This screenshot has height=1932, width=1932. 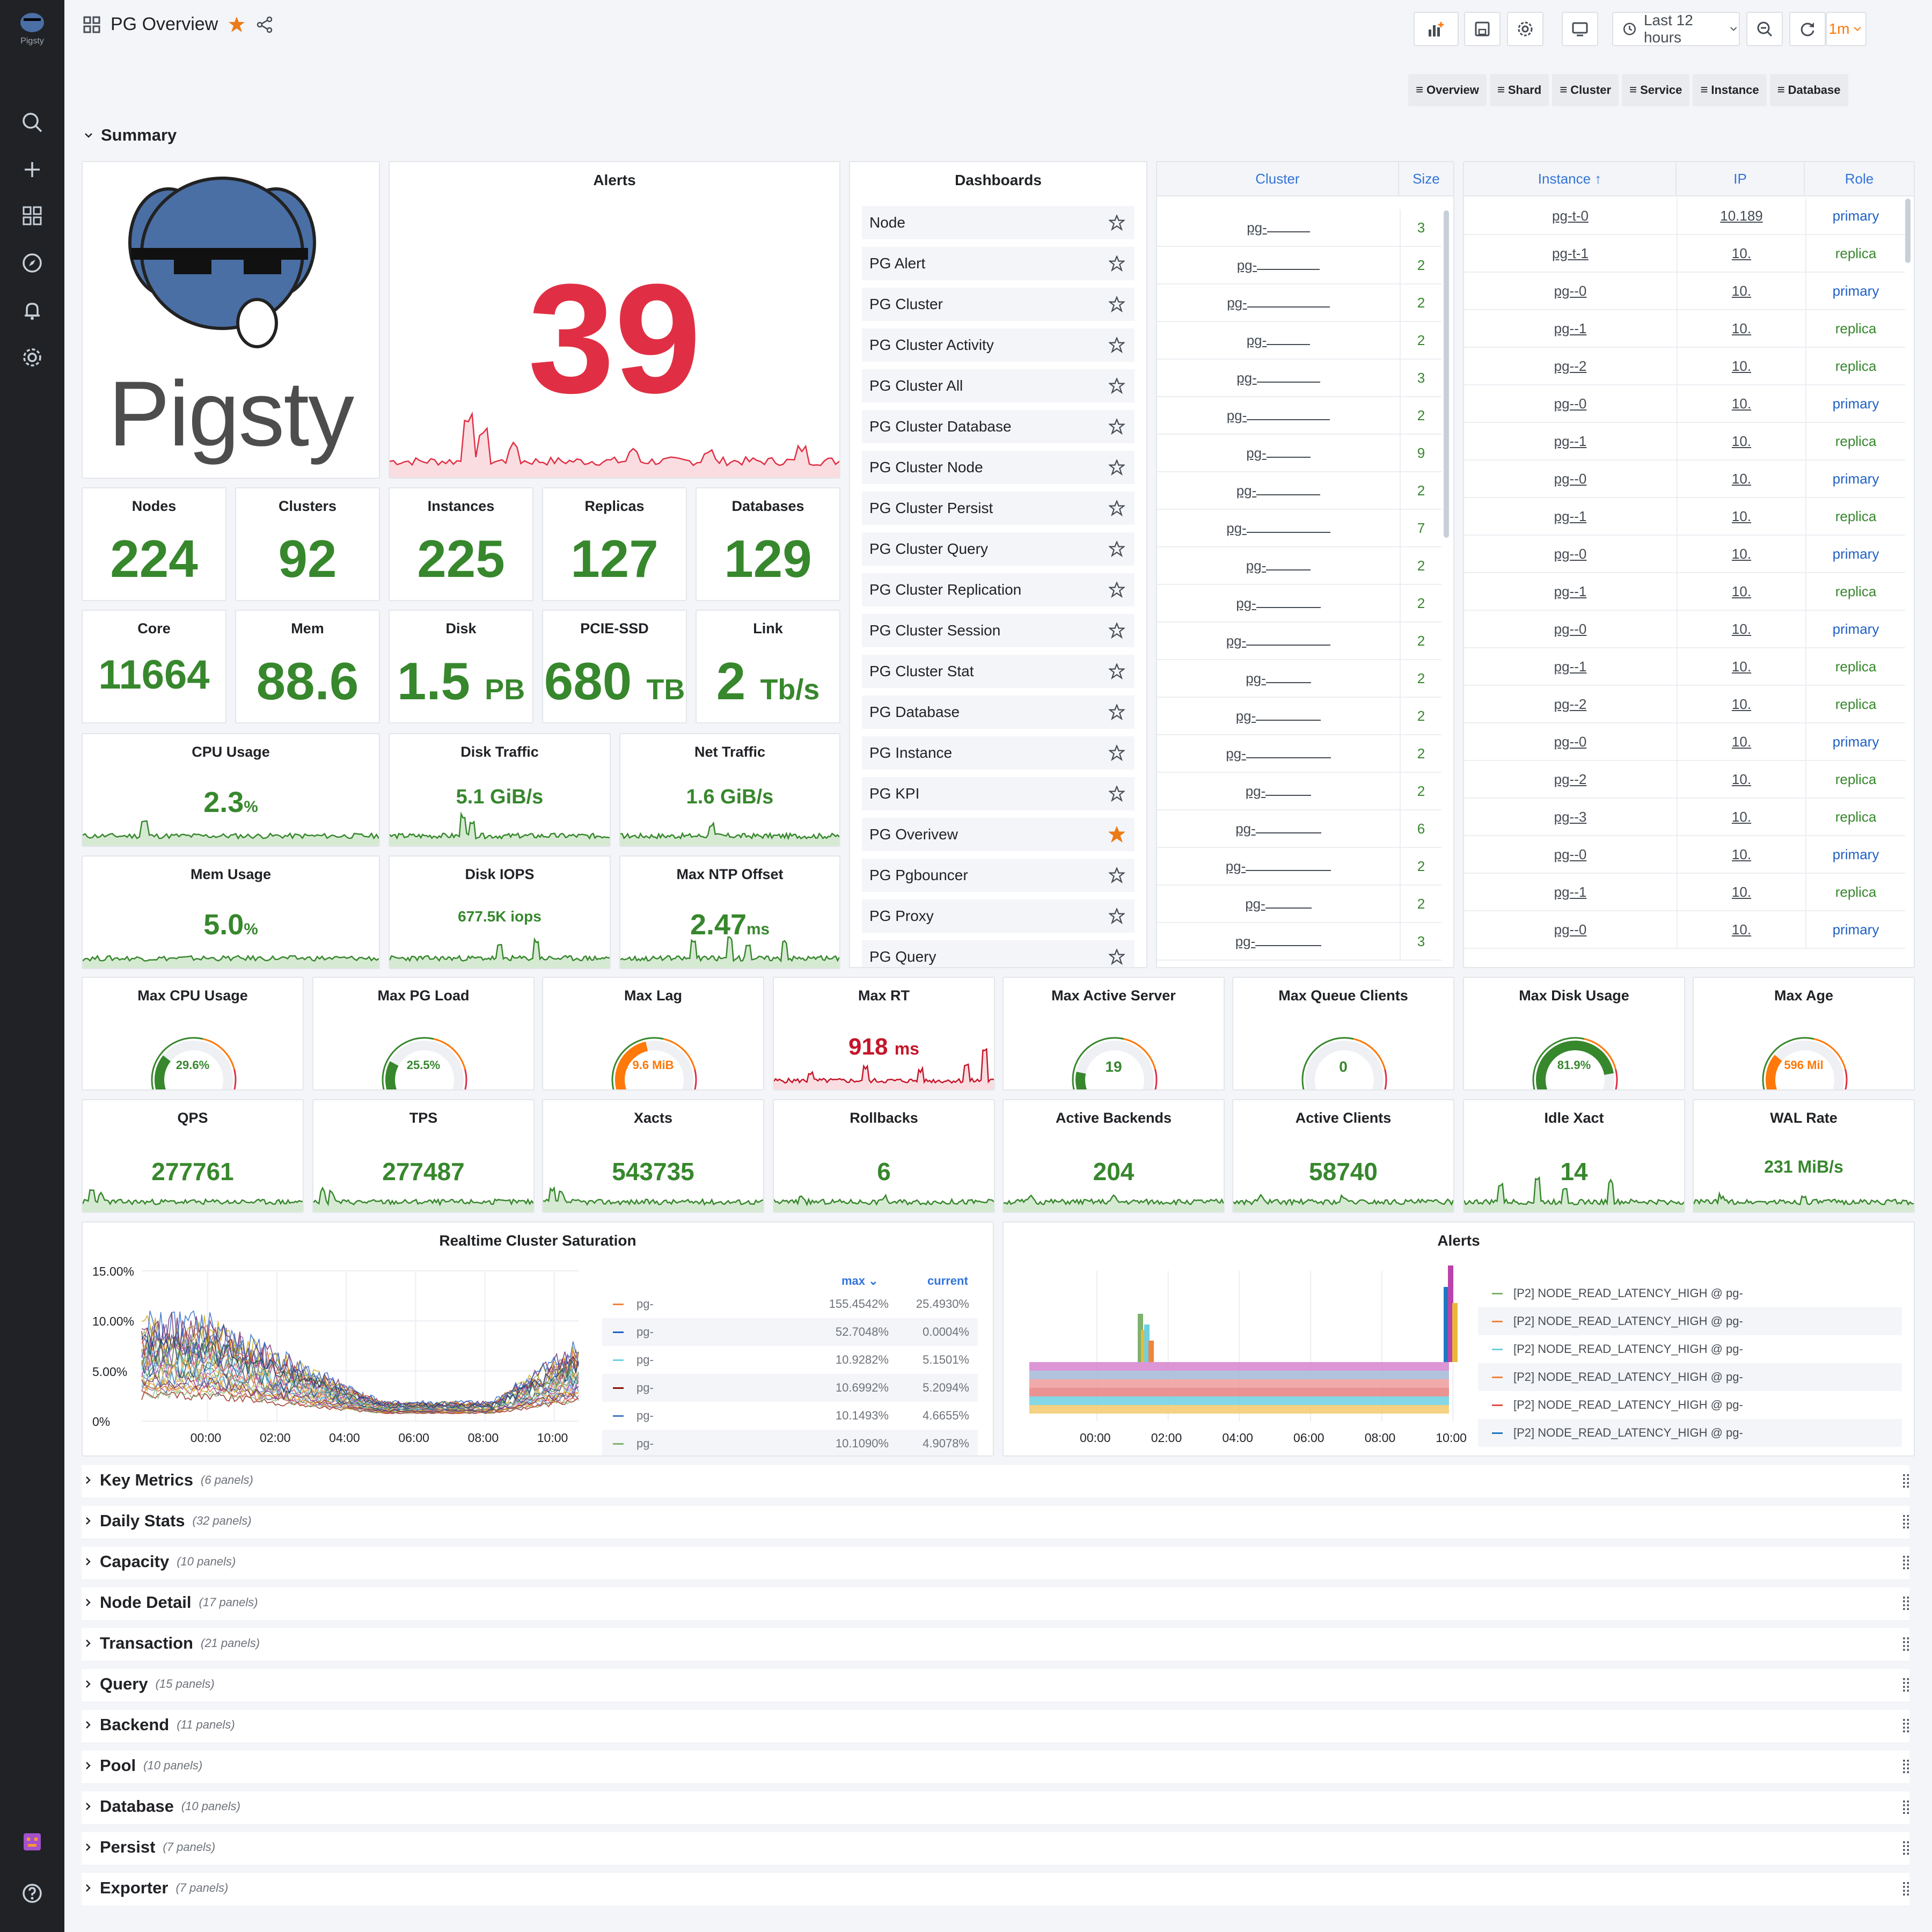 I want to click on dashboard-link: PG Cluster, so click(x=998, y=304).